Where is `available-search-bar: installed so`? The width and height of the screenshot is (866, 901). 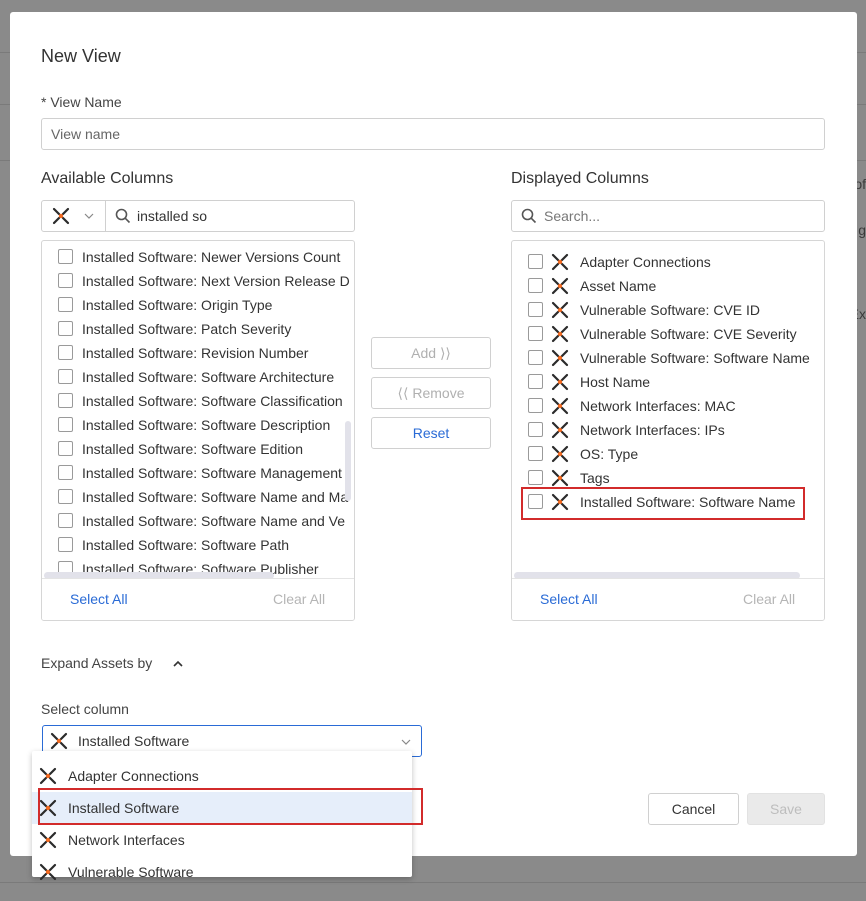 available-search-bar: installed so is located at coordinates (198, 216).